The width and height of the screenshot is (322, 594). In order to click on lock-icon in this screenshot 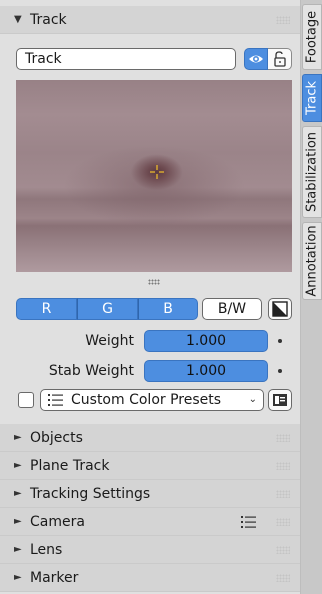, I will do `click(280, 59)`.